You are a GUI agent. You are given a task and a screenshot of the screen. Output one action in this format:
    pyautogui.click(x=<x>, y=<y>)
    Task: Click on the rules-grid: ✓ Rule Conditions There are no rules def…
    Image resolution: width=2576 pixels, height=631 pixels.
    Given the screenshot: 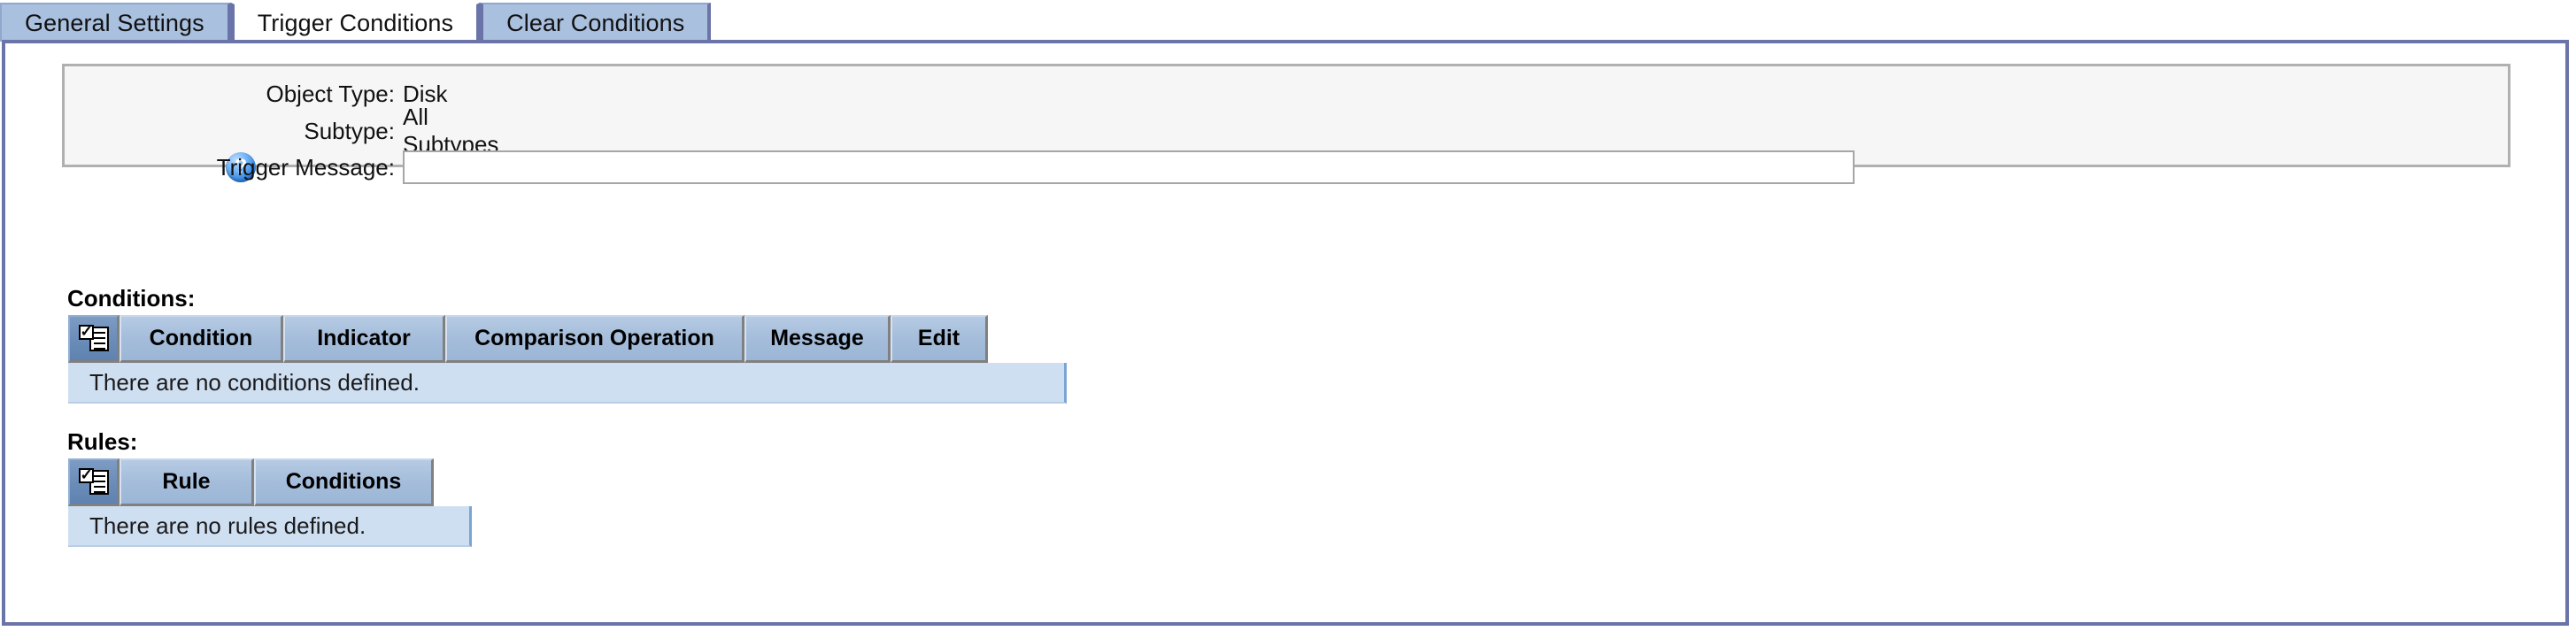 What is the action you would take?
    pyautogui.click(x=270, y=502)
    